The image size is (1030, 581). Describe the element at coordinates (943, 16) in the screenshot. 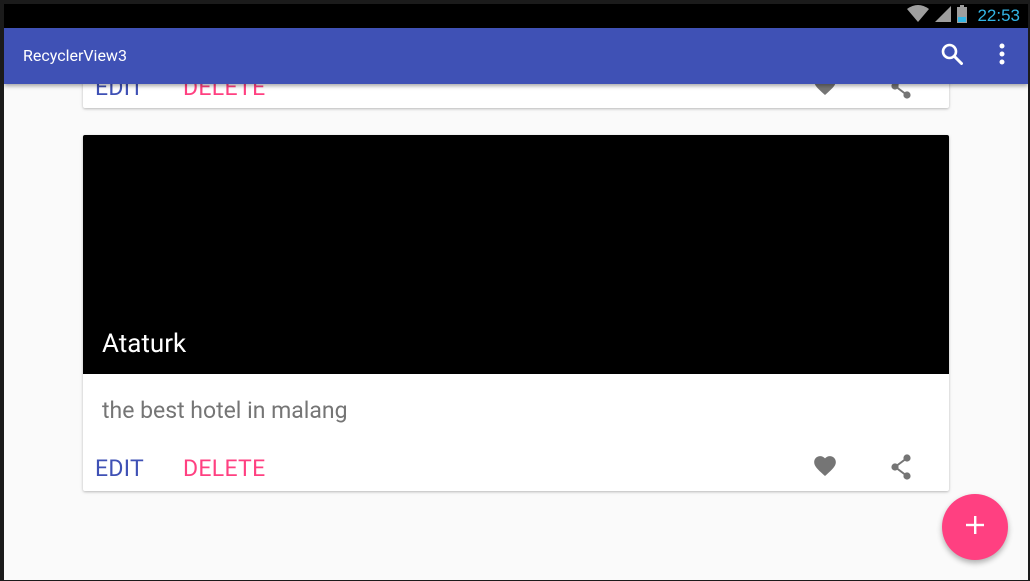

I see `signal-icon` at that location.